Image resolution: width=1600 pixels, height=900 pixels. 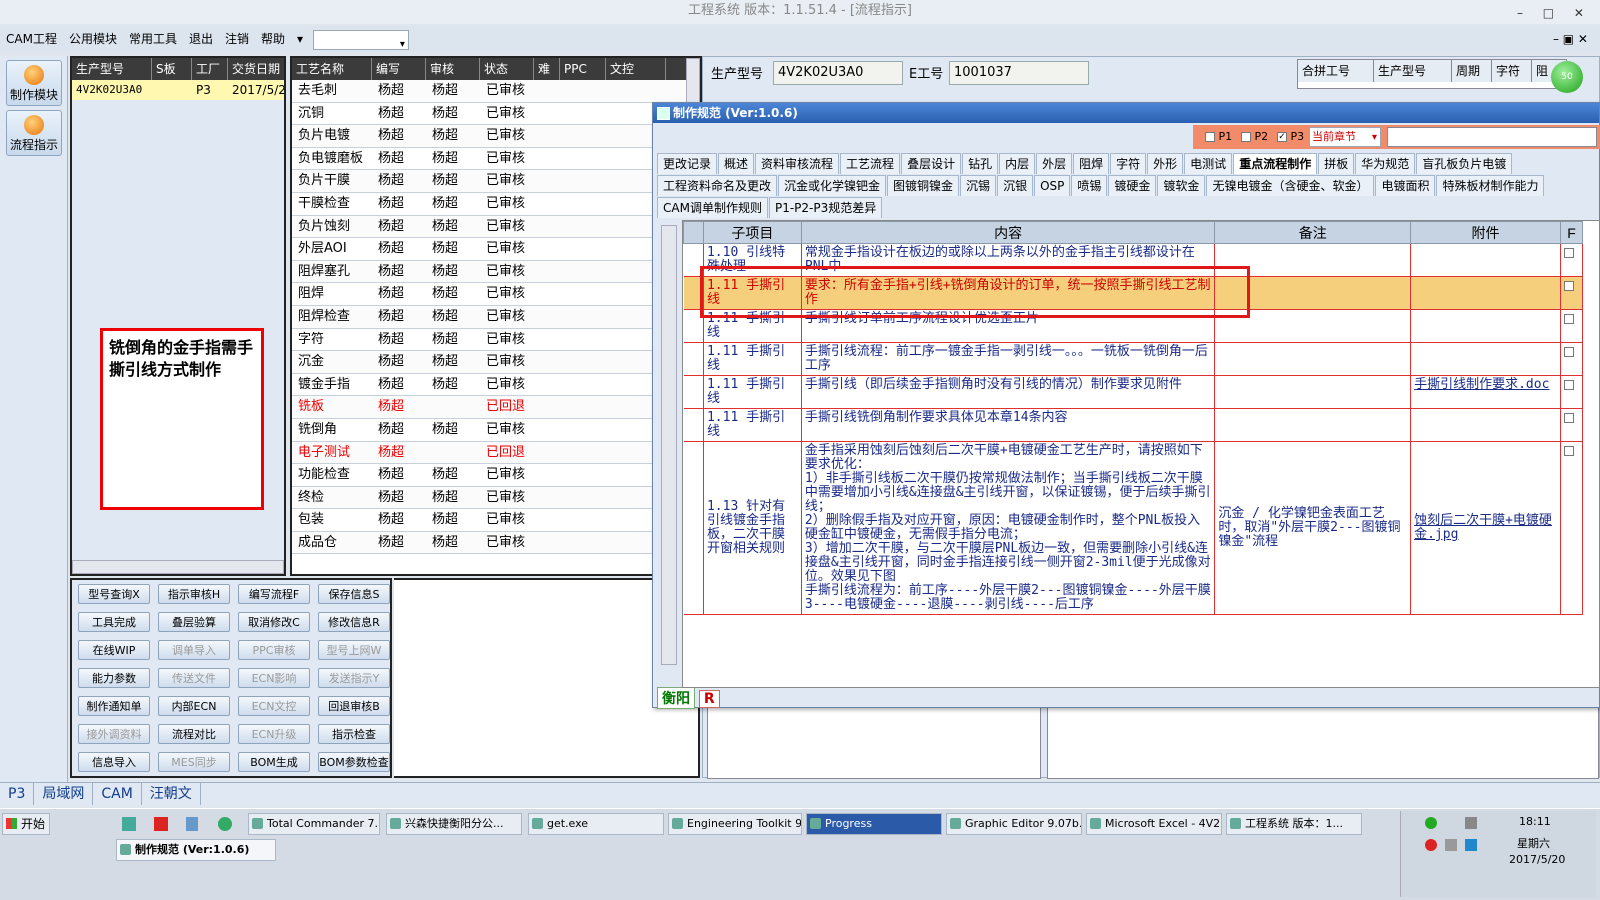 I want to click on col-factory: 工厂, so click(x=210, y=69).